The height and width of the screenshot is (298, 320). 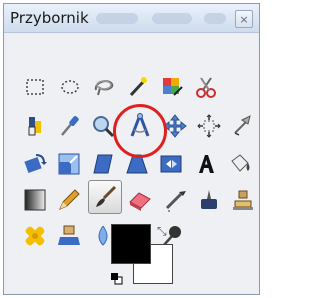 I want to click on text-icon, so click(x=206, y=164).